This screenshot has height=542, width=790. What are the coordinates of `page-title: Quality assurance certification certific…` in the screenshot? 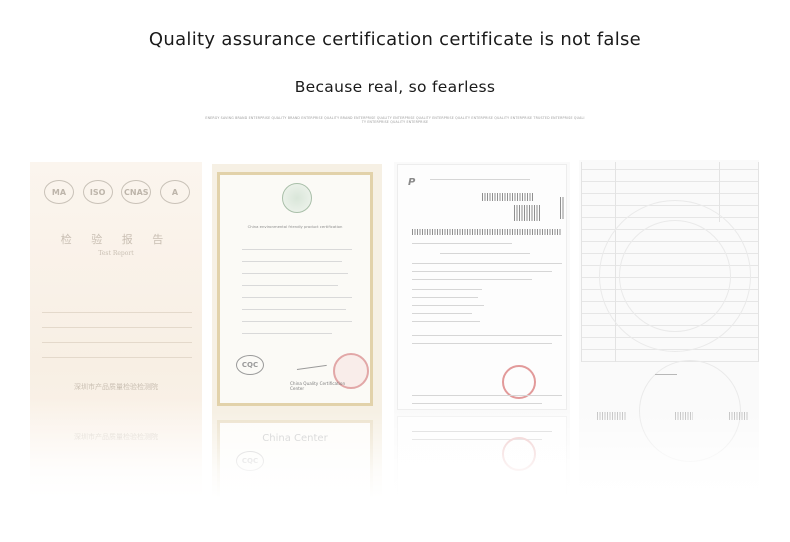 It's located at (395, 39).